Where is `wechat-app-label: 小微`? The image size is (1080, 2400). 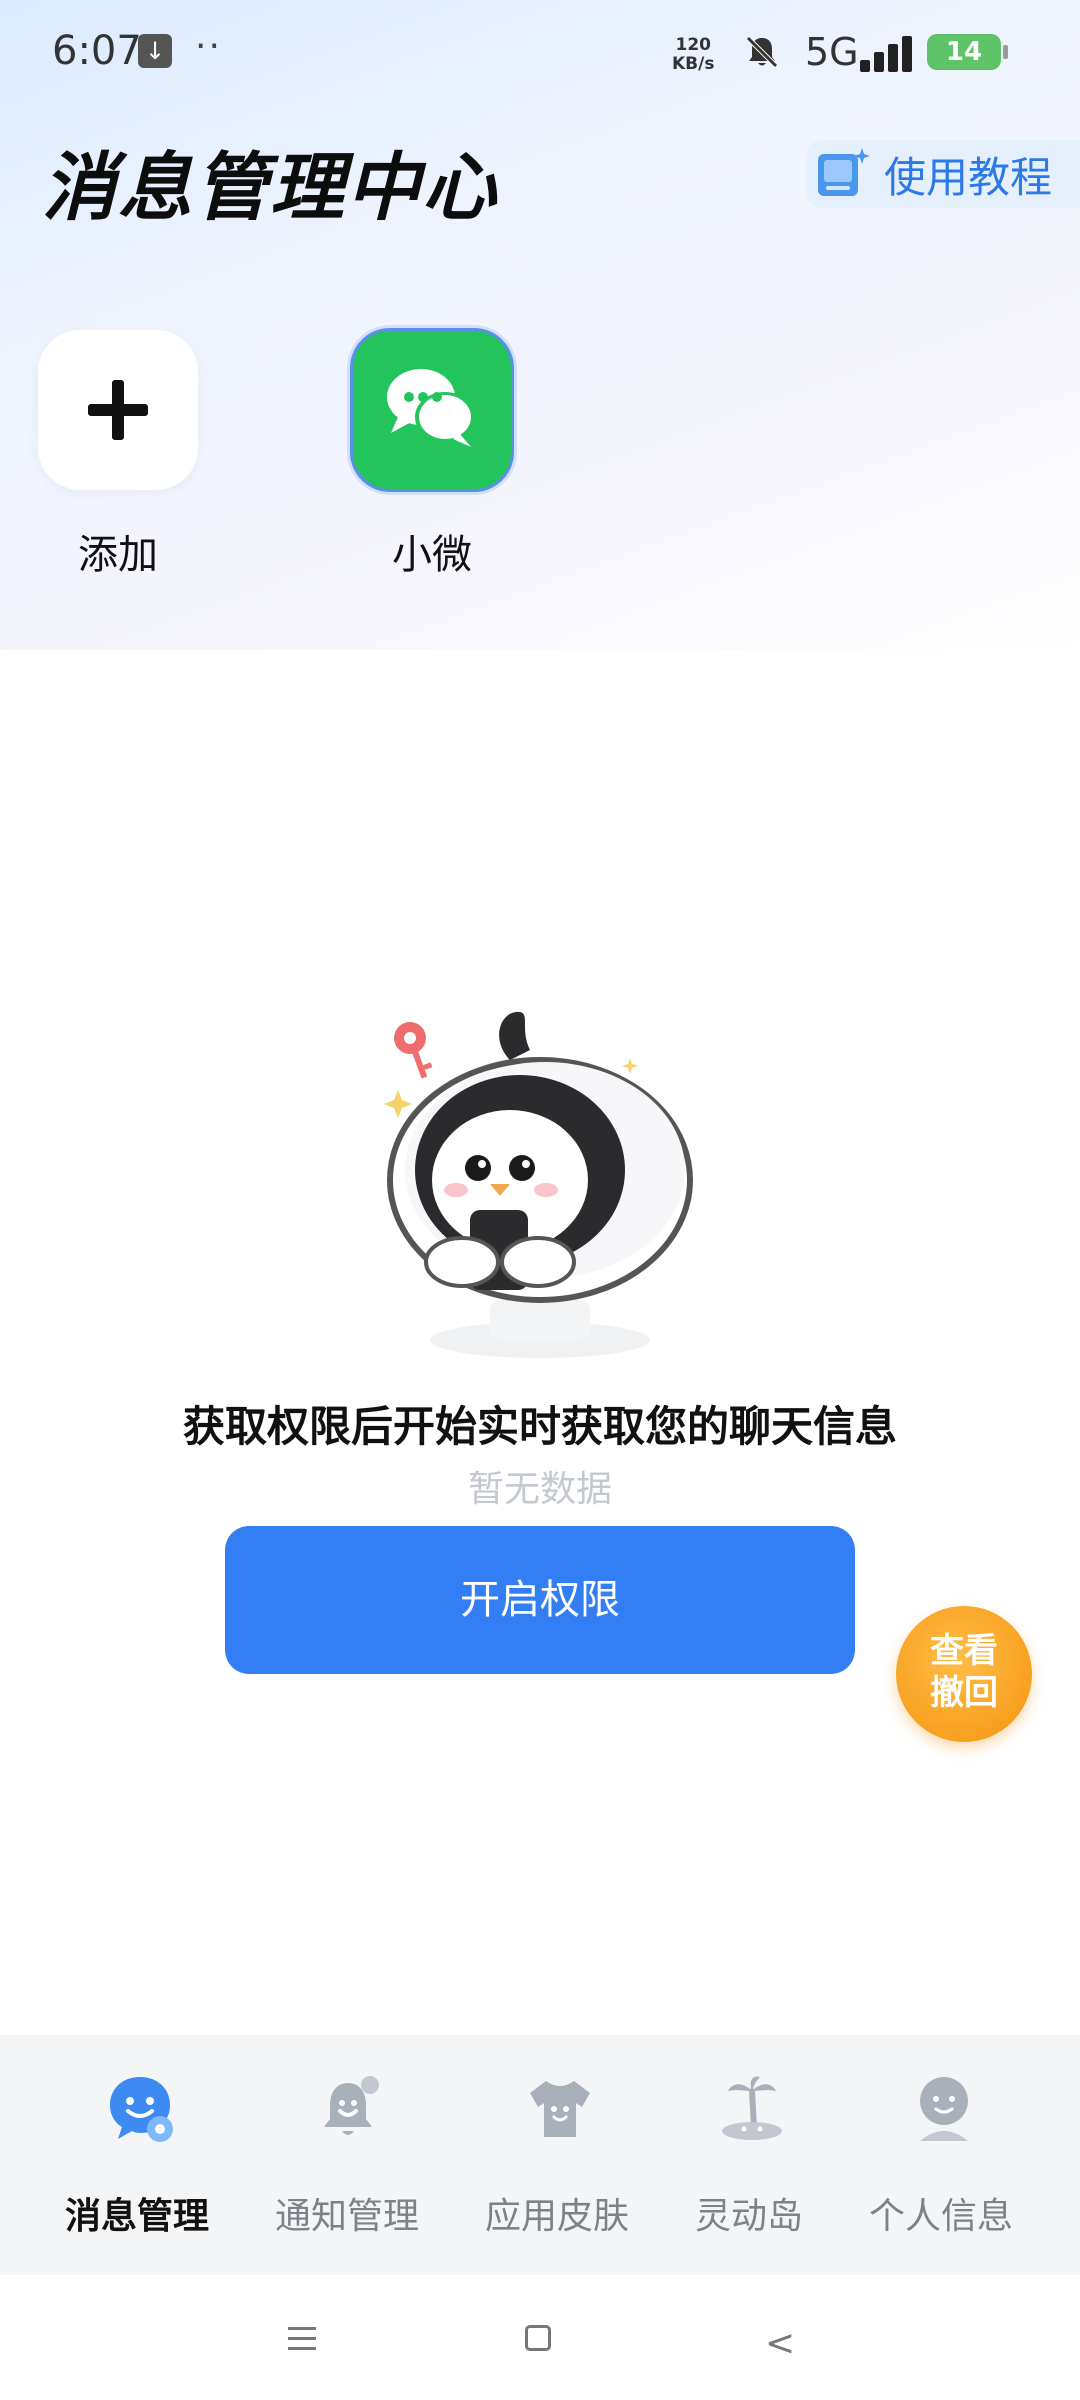
wechat-app-label: 小微 is located at coordinates (432, 555).